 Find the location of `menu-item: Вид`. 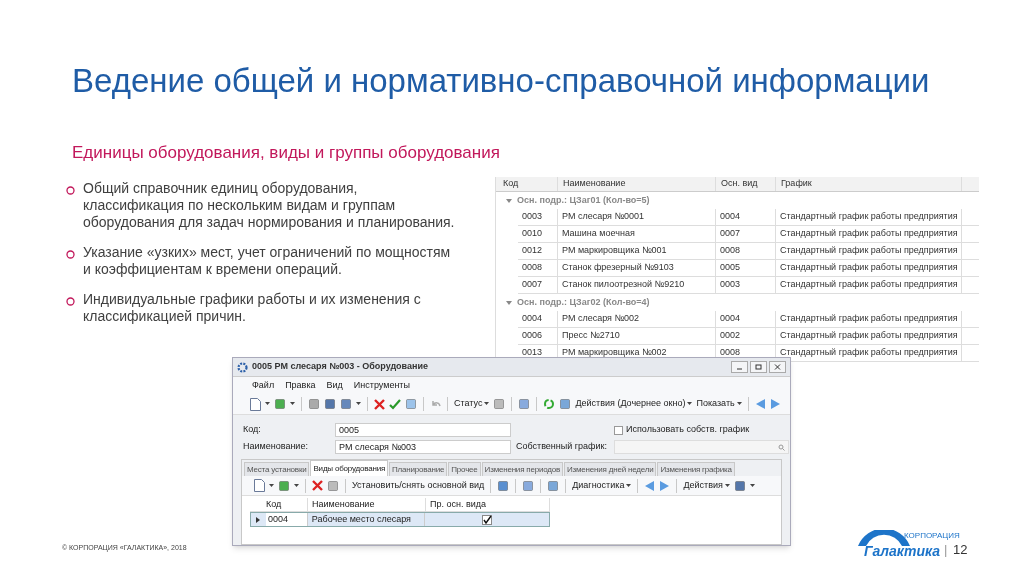

menu-item: Вид is located at coordinates (334, 385).